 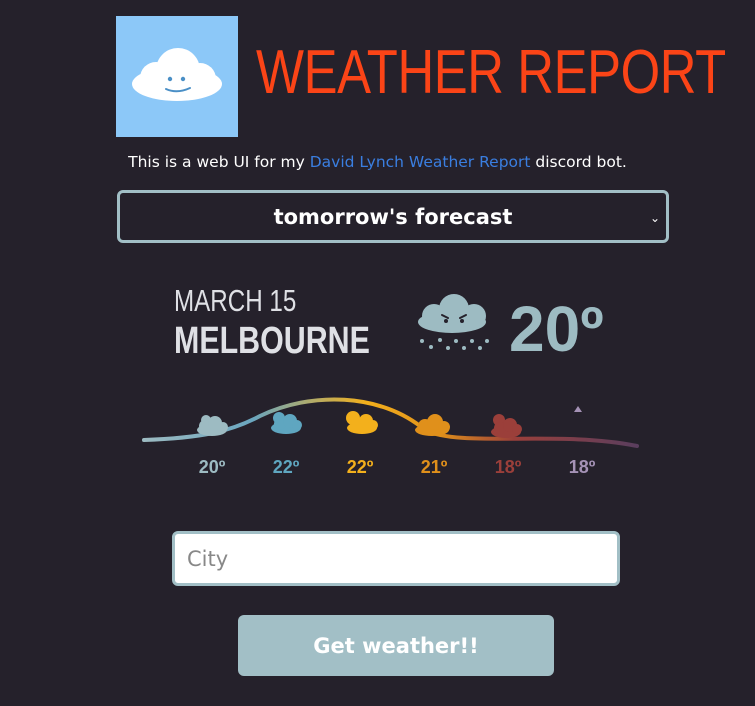 I want to click on moon-icon, so click(x=580, y=423).